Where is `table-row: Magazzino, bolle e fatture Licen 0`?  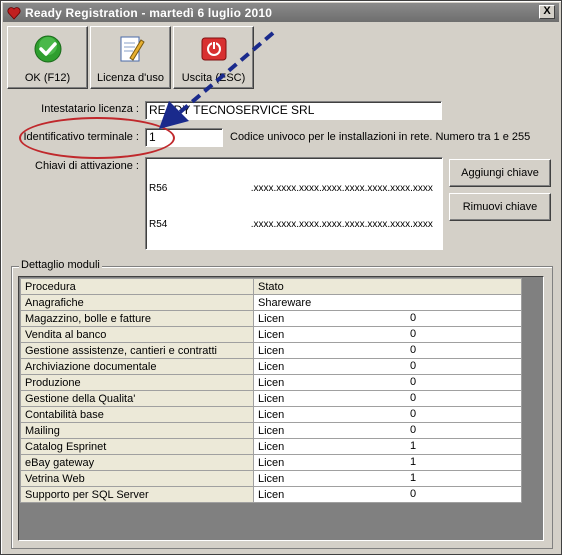
table-row: Magazzino, bolle e fatture Licen 0 is located at coordinates (271, 318).